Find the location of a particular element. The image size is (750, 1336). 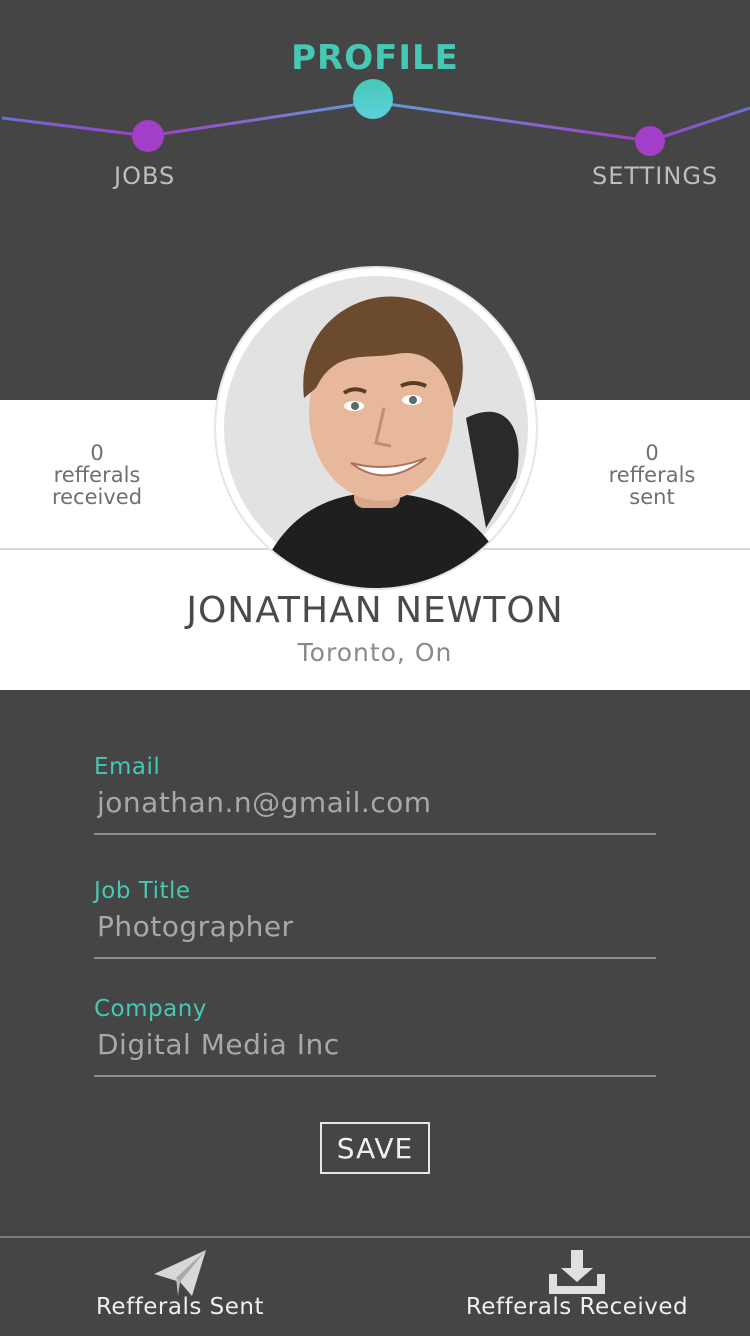

stat-received-line2: received is located at coordinates (97, 497).